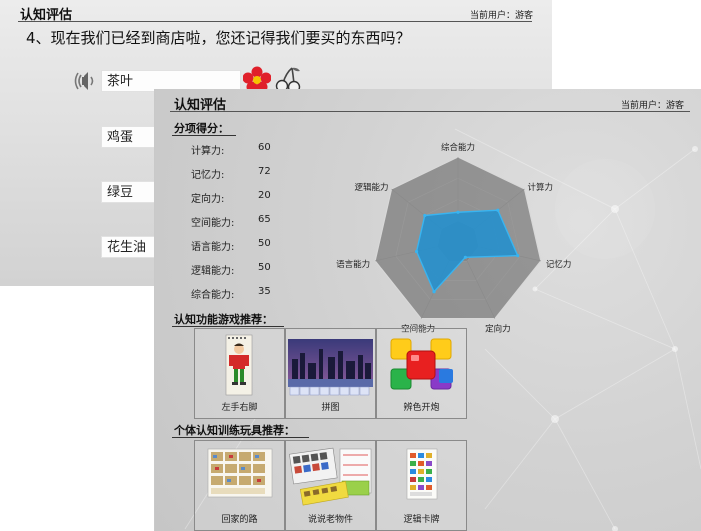 Image resolution: width=701 pixels, height=531 pixels. Describe the element at coordinates (87, 81) in the screenshot. I see `speaker-icon` at that location.